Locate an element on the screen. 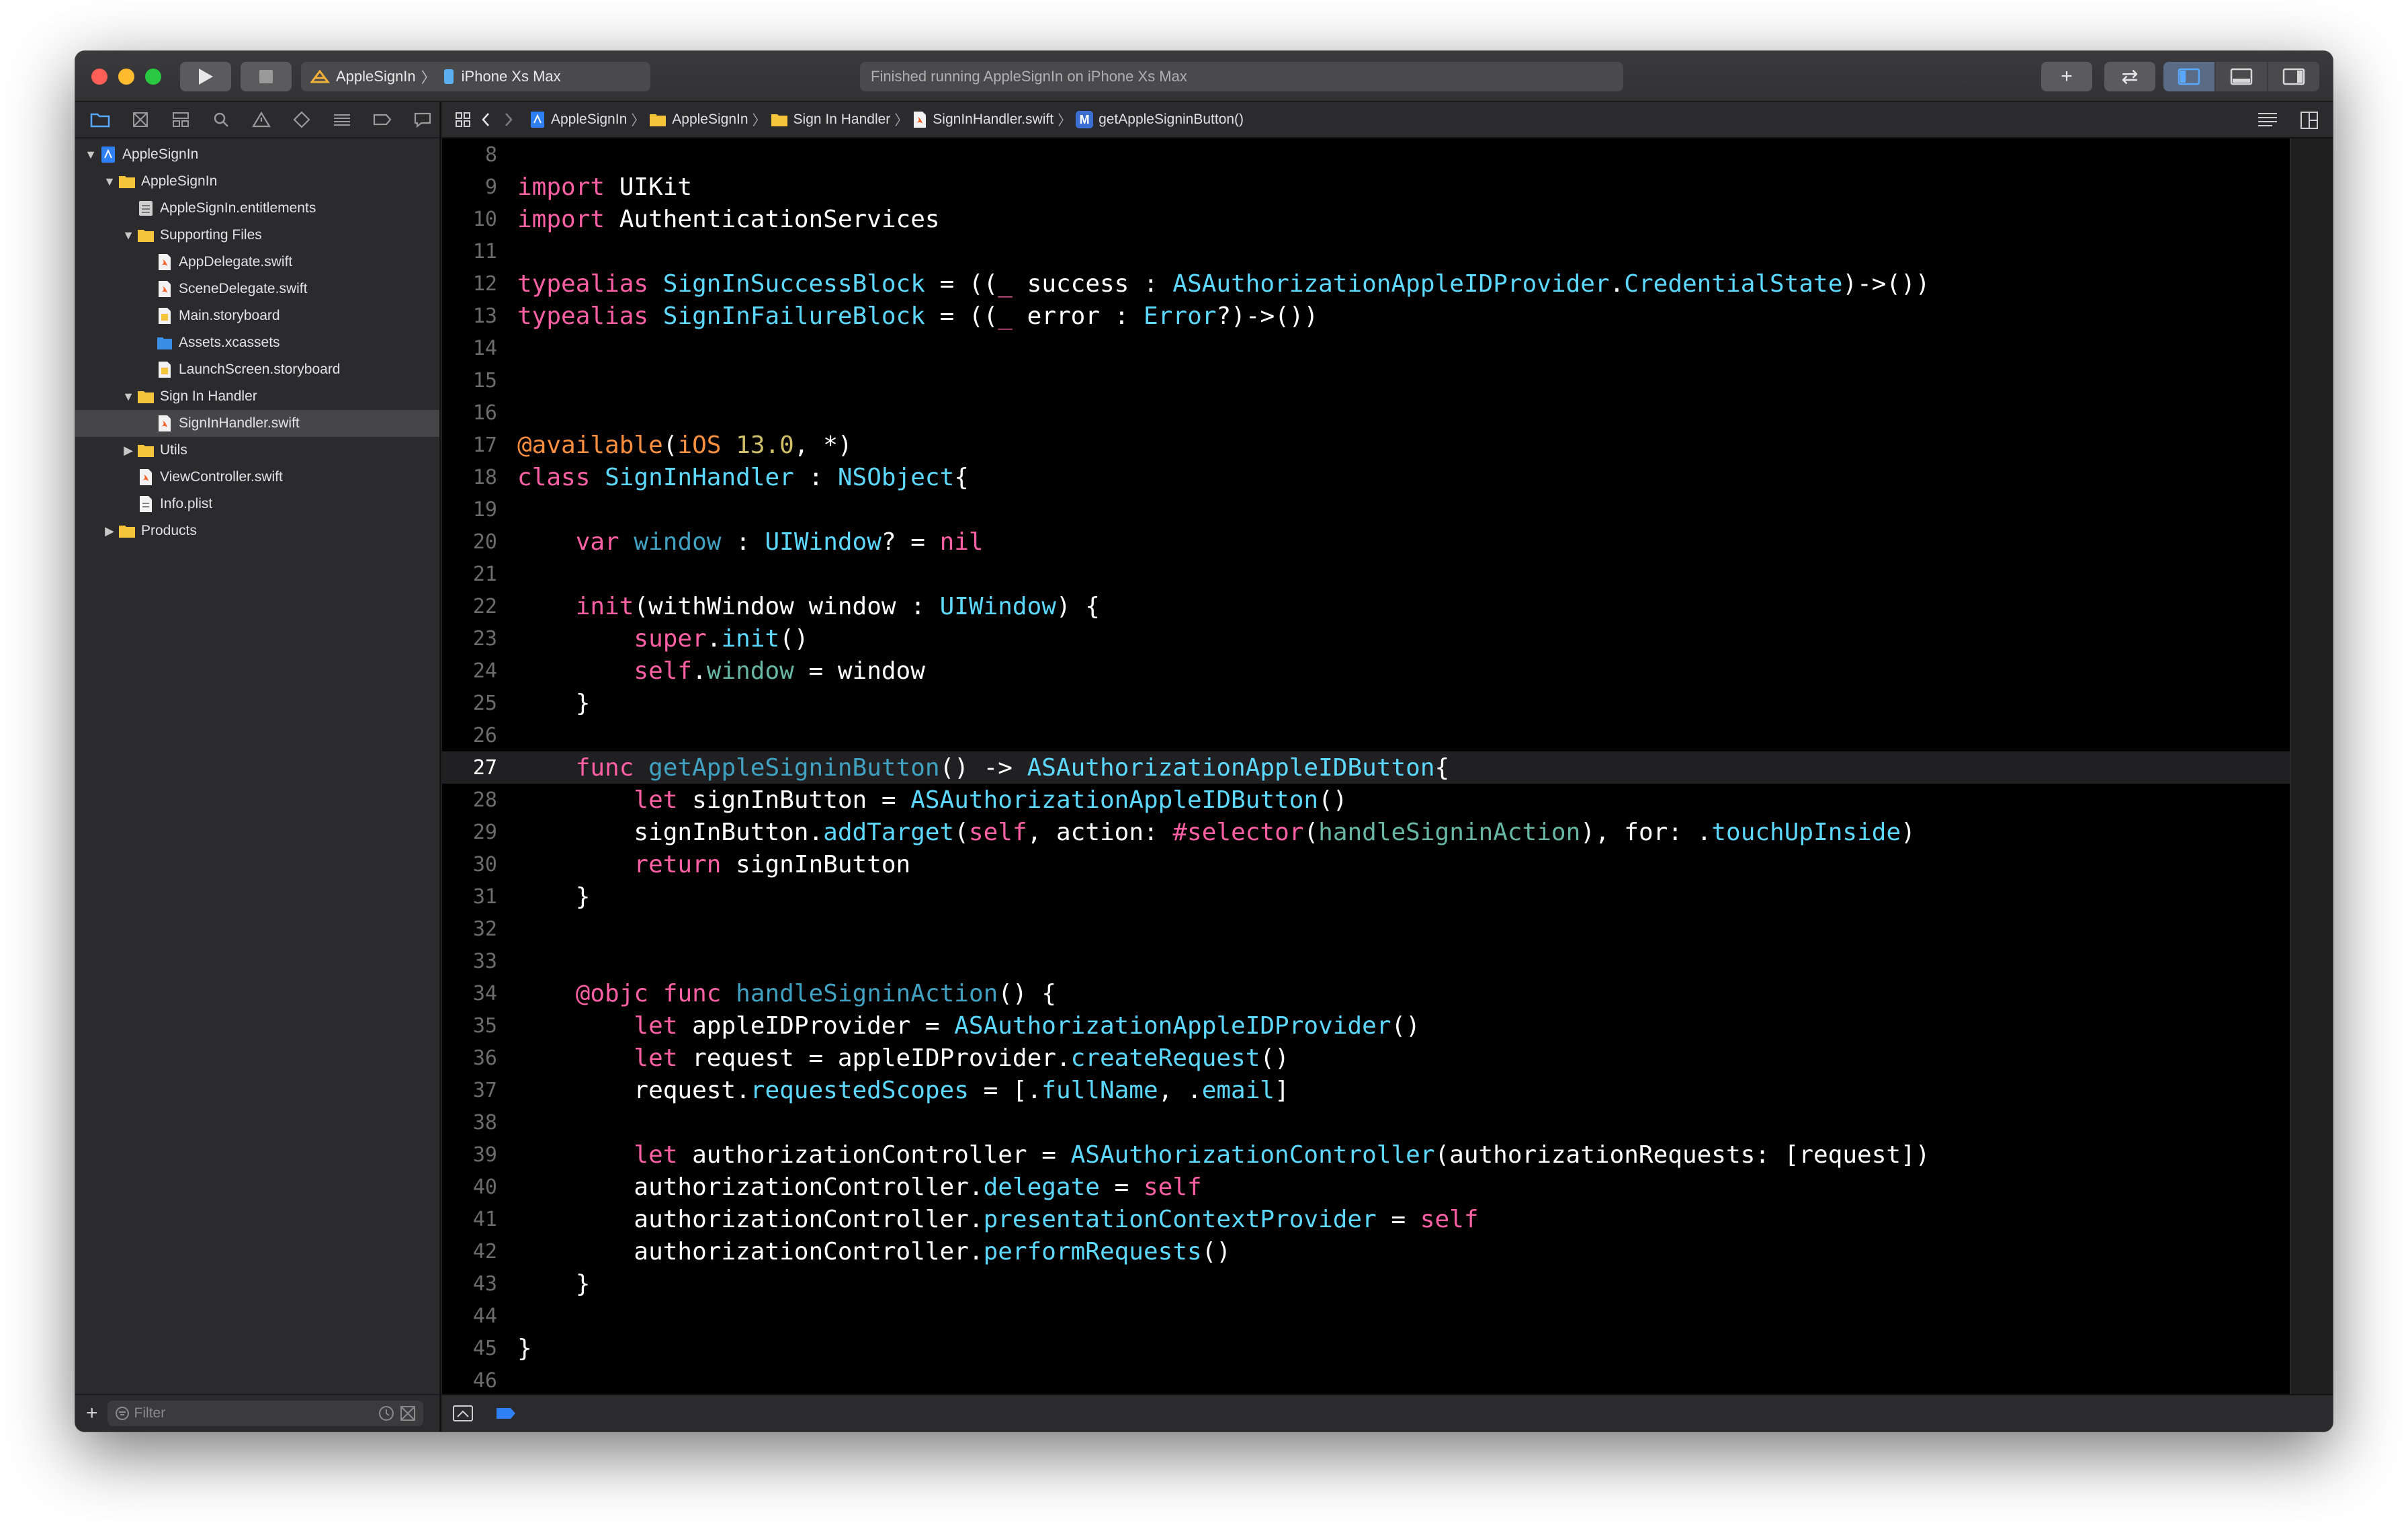 The image size is (2408, 1531). code-line: 45} is located at coordinates (1366, 1348).